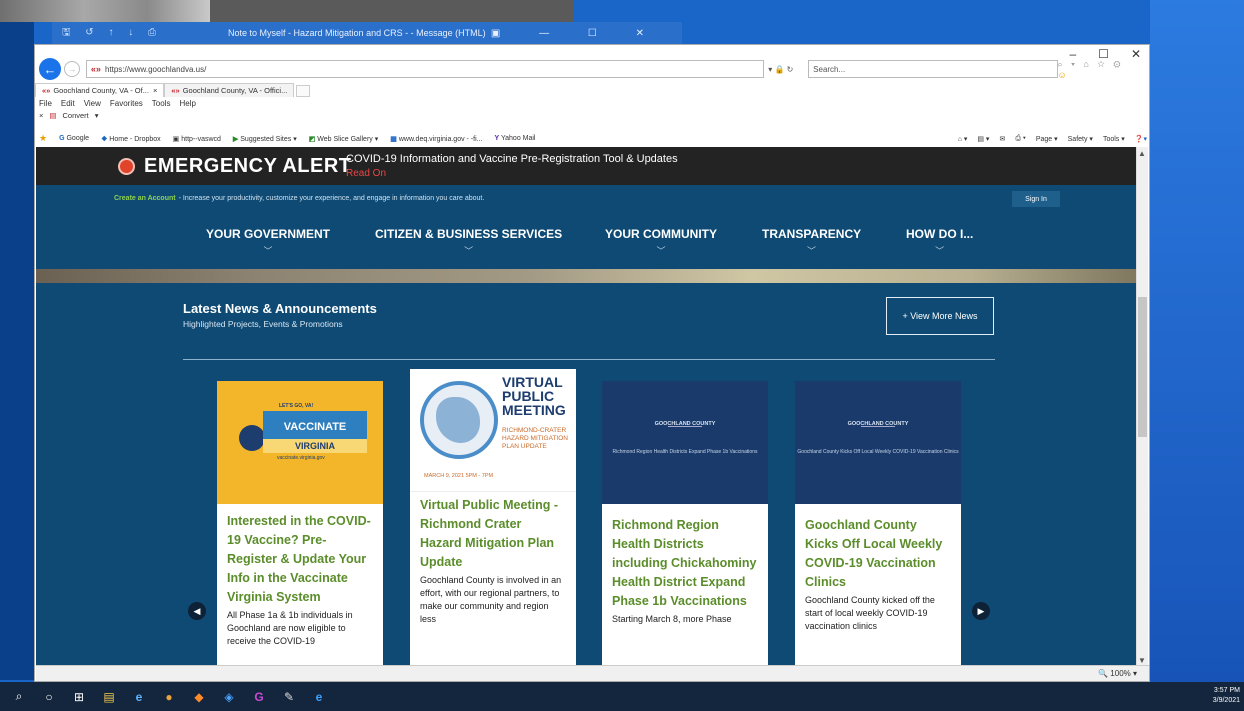  Describe the element at coordinates (112, 33) in the screenshot. I see `outlook-quick-access-icons: 🖫 ↺ ↑ ↓ ⎙` at that location.